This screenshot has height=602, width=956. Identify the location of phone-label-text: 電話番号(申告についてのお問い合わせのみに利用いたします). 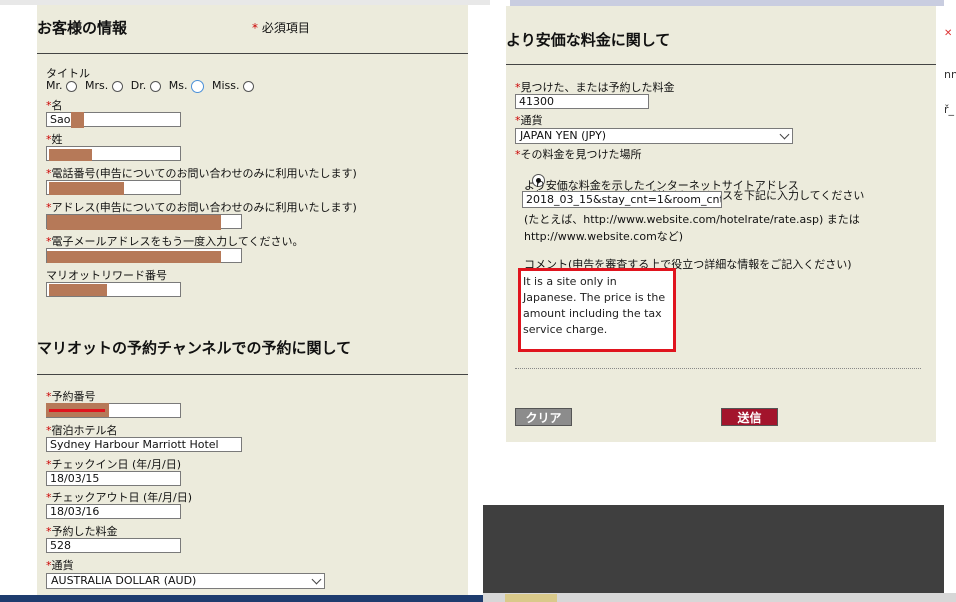
(204, 173).